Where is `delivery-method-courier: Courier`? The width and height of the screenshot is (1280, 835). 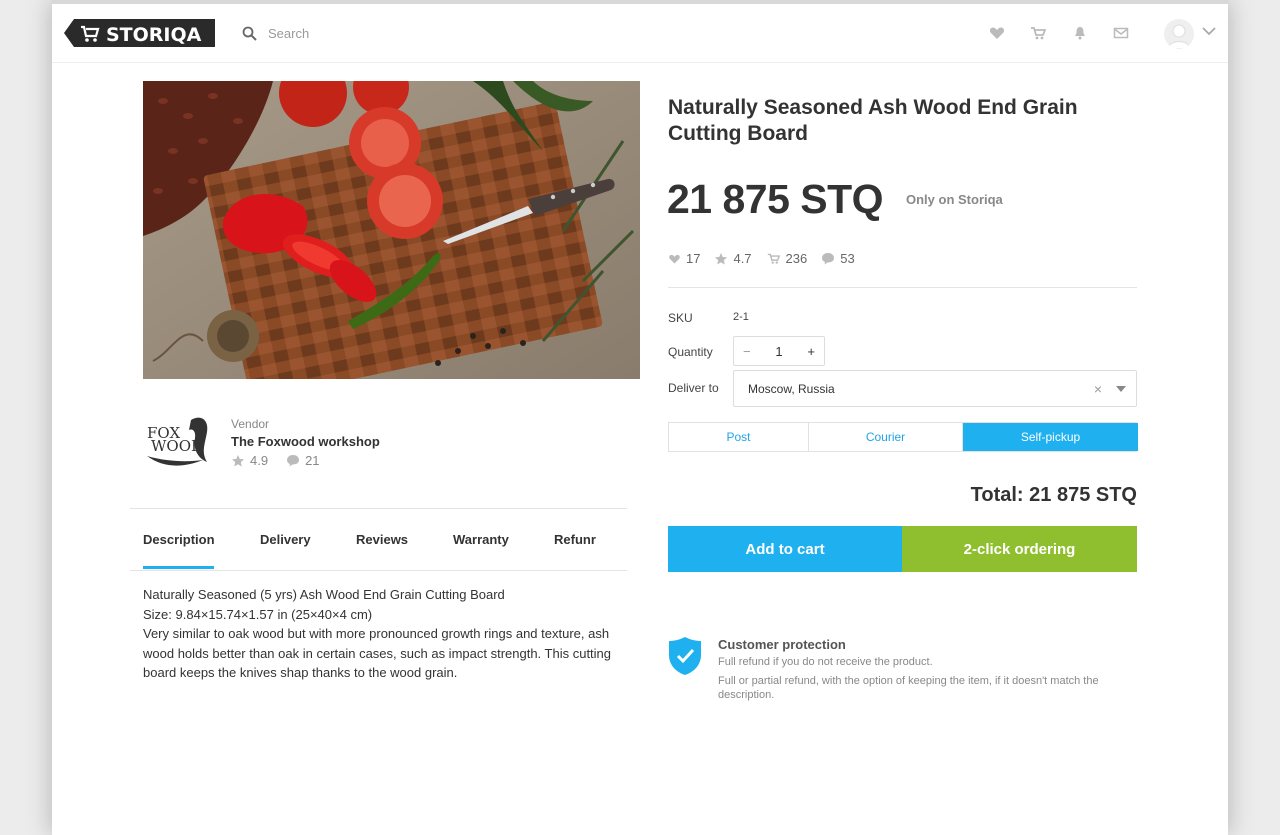
delivery-method-courier: Courier is located at coordinates (885, 437).